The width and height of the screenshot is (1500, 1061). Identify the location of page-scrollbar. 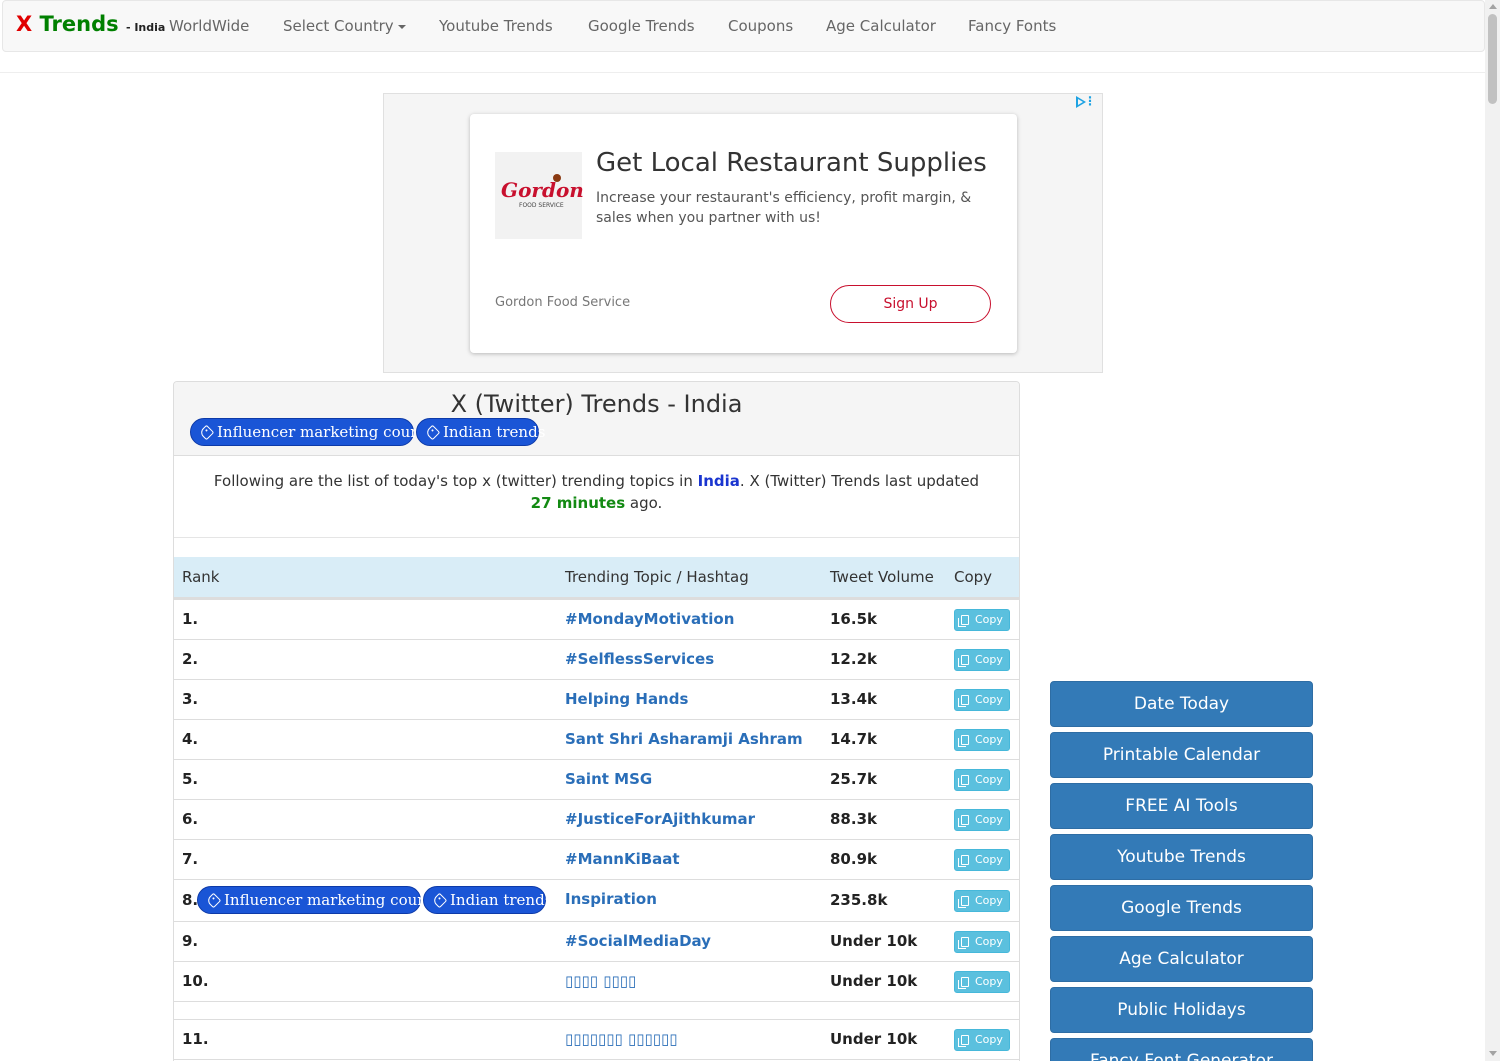
(1492, 530).